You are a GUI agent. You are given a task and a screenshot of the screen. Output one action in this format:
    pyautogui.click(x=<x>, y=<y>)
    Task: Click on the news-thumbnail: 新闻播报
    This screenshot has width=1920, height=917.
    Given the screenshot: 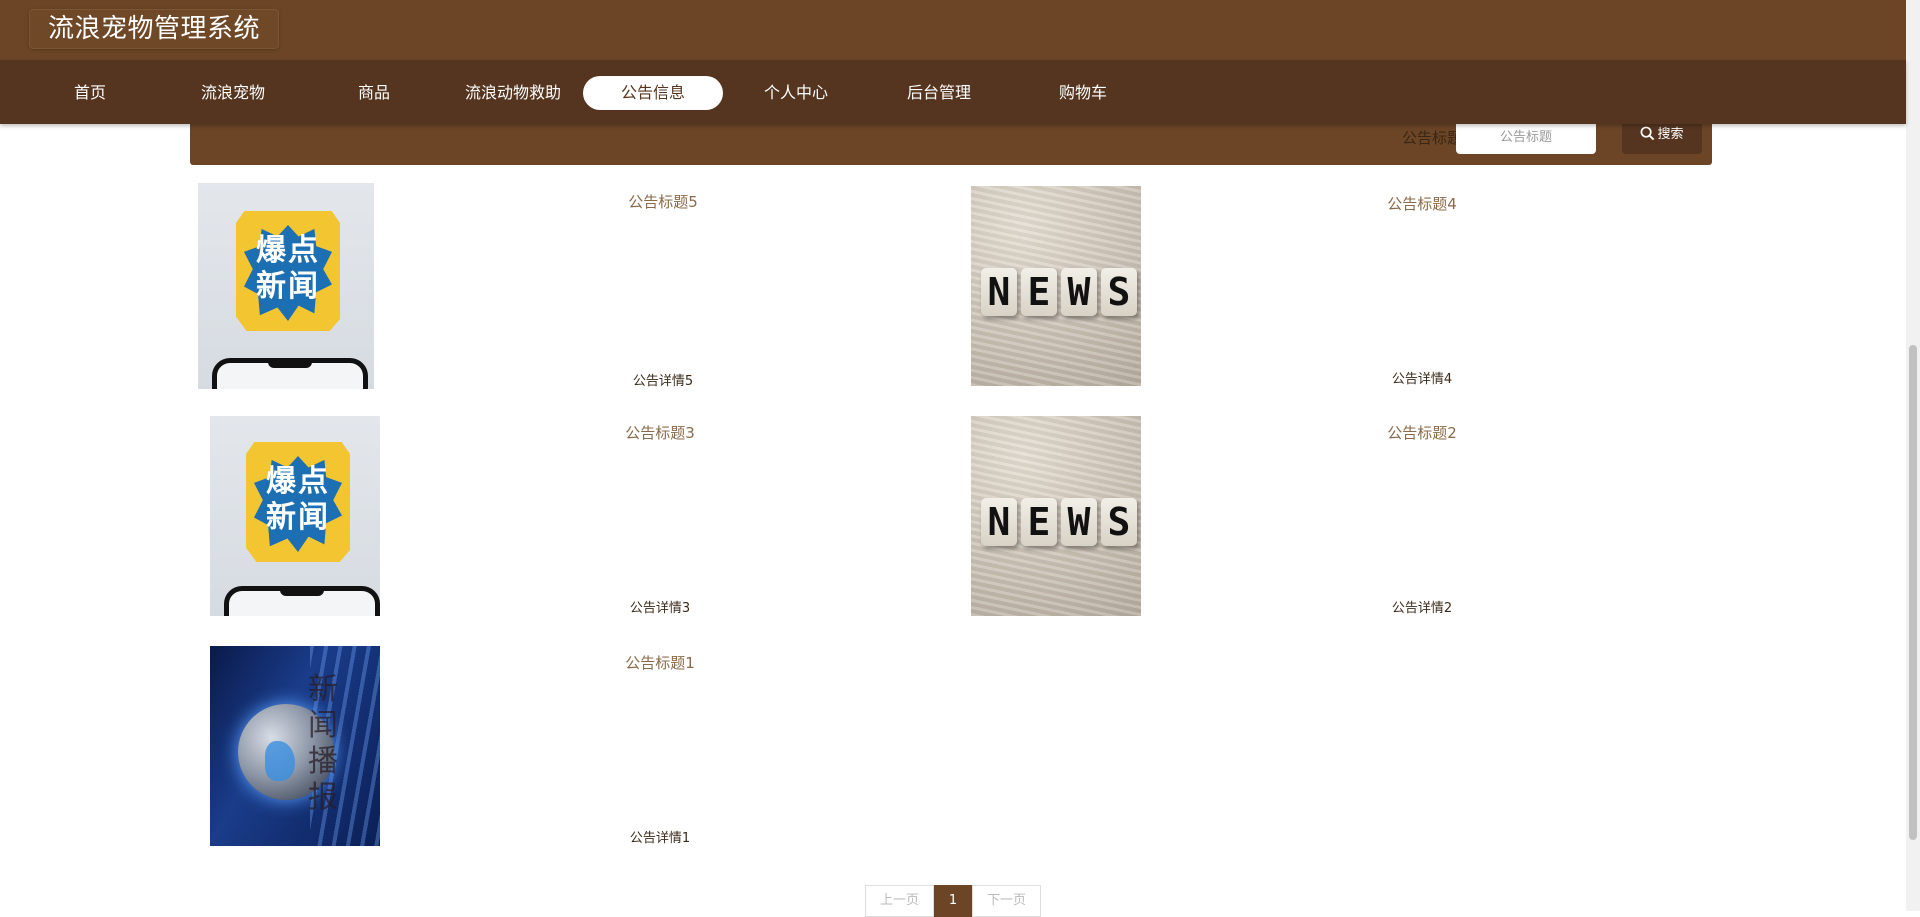 What is the action you would take?
    pyautogui.click(x=295, y=746)
    